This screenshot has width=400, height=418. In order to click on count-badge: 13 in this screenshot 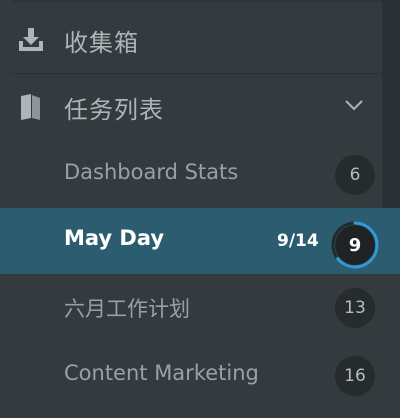, I will do `click(355, 308)`.